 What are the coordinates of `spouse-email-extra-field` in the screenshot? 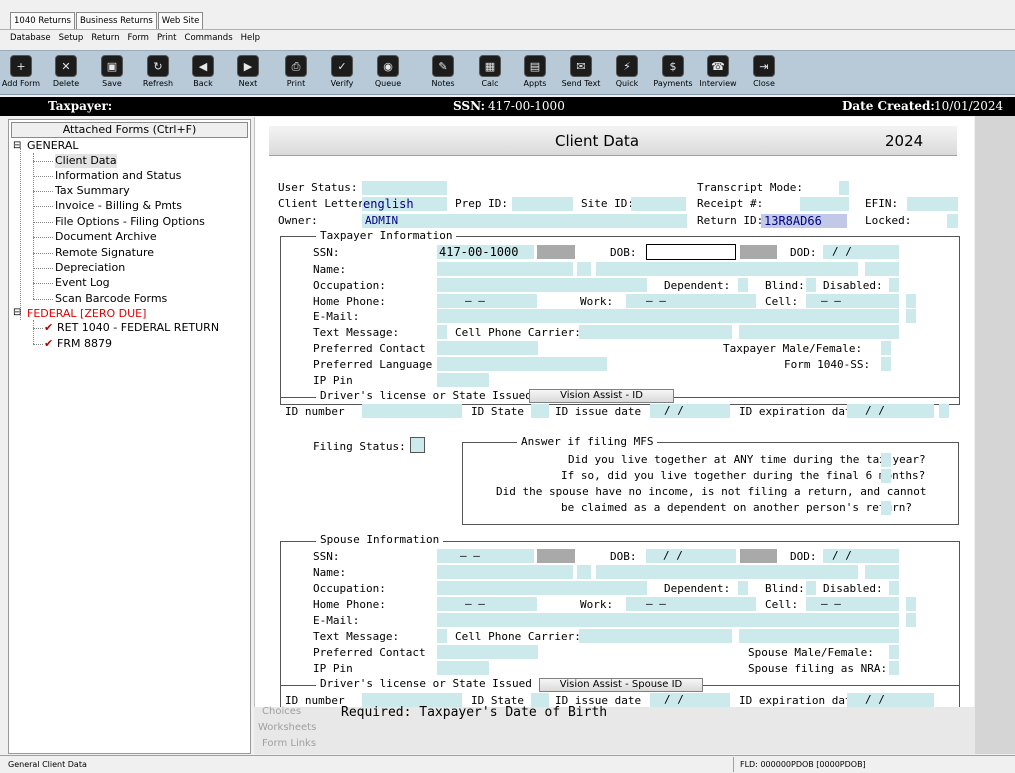 It's located at (911, 620).